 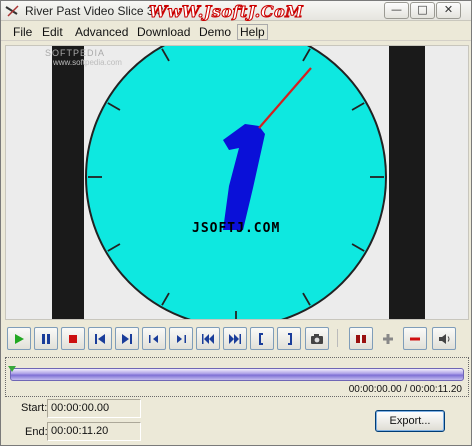 I want to click on play-icon, so click(x=19, y=338).